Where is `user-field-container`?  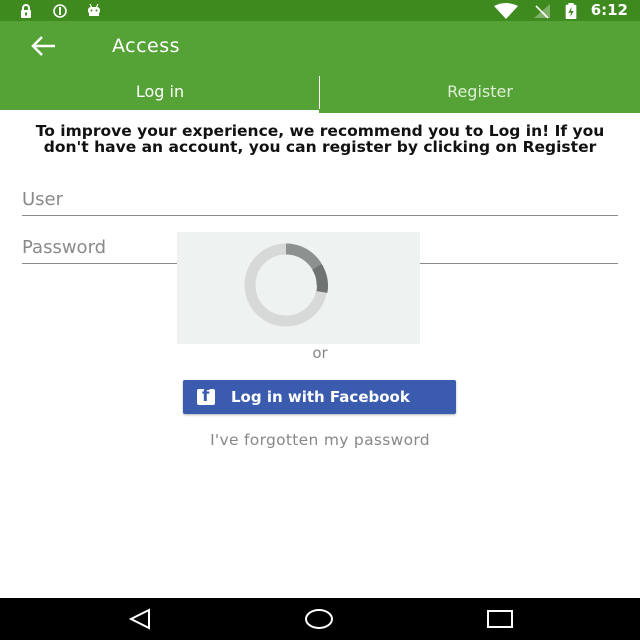 user-field-container is located at coordinates (320, 200).